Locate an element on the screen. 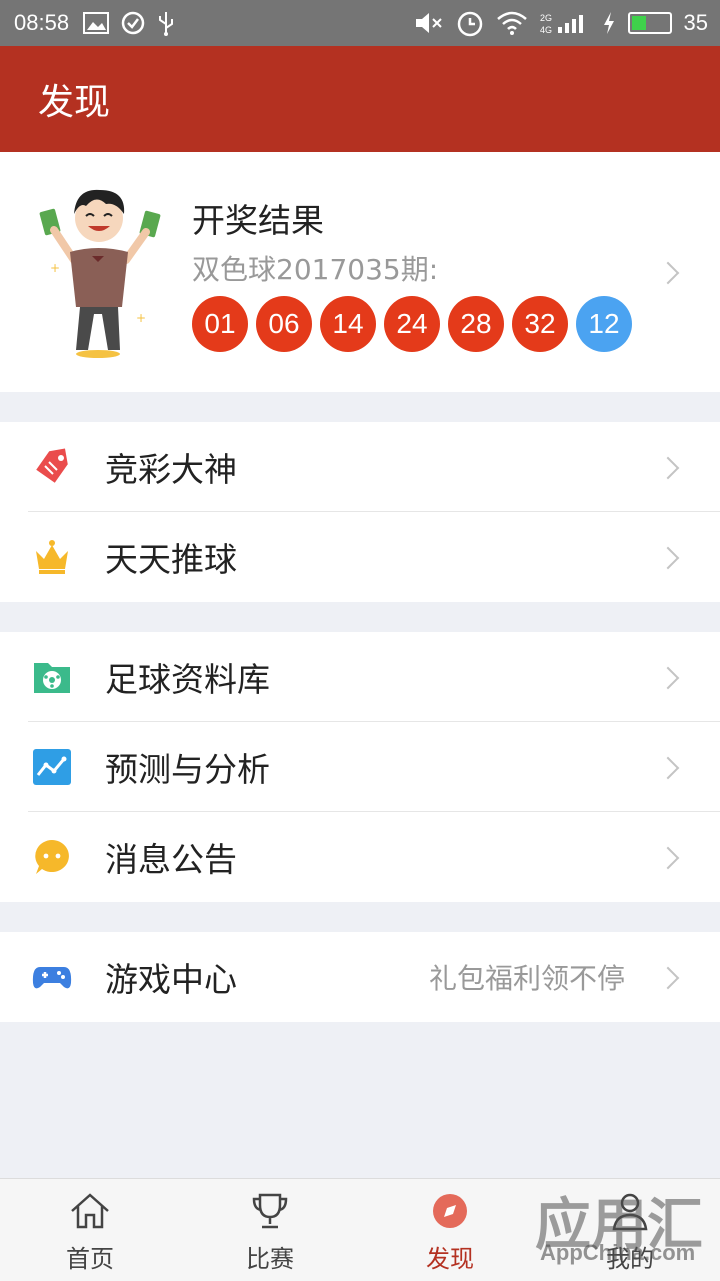 This screenshot has height=1281, width=720. blue-ball: 12 is located at coordinates (604, 324).